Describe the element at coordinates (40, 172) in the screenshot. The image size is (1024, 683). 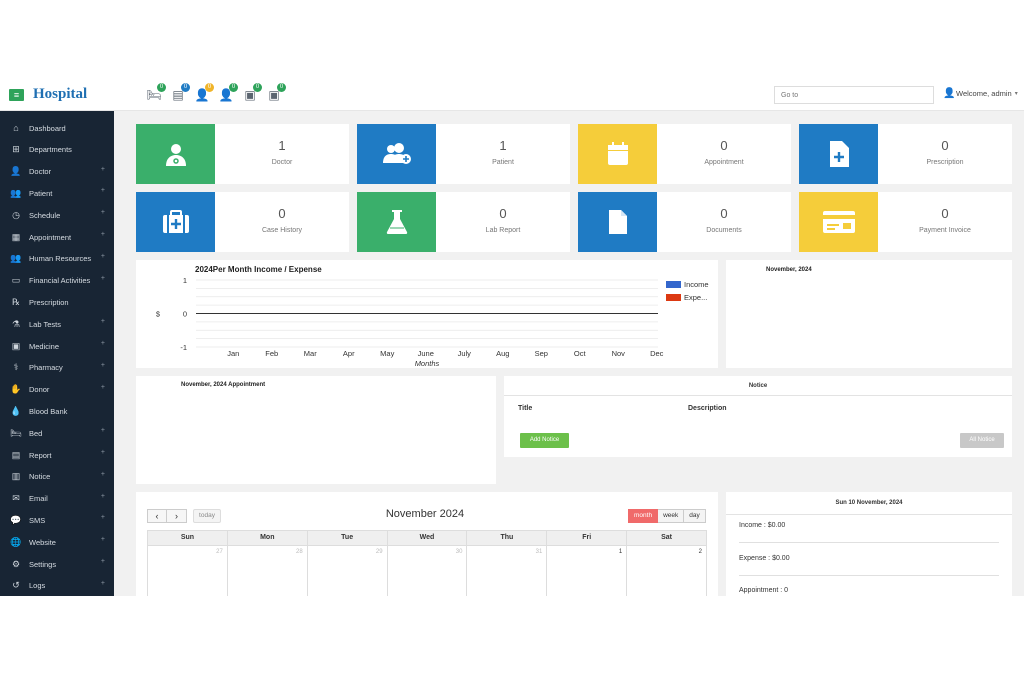
I see `sidebar-item-label: Doctor` at that location.